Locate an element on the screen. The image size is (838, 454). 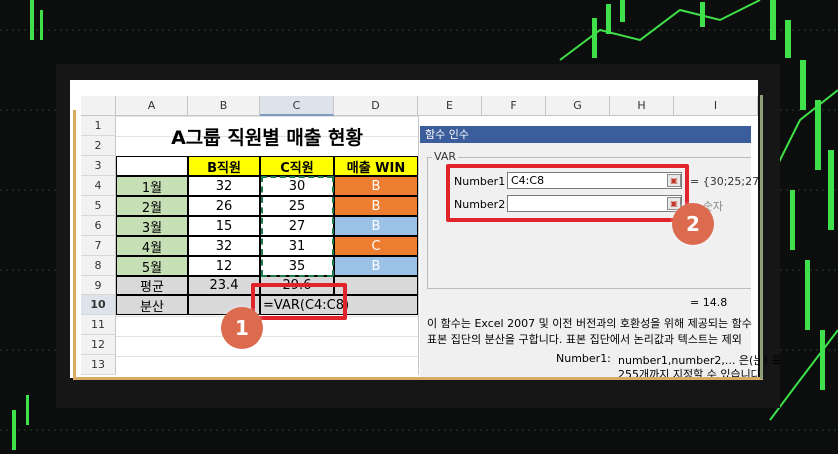
row-header-1: 1 is located at coordinates (98, 126).